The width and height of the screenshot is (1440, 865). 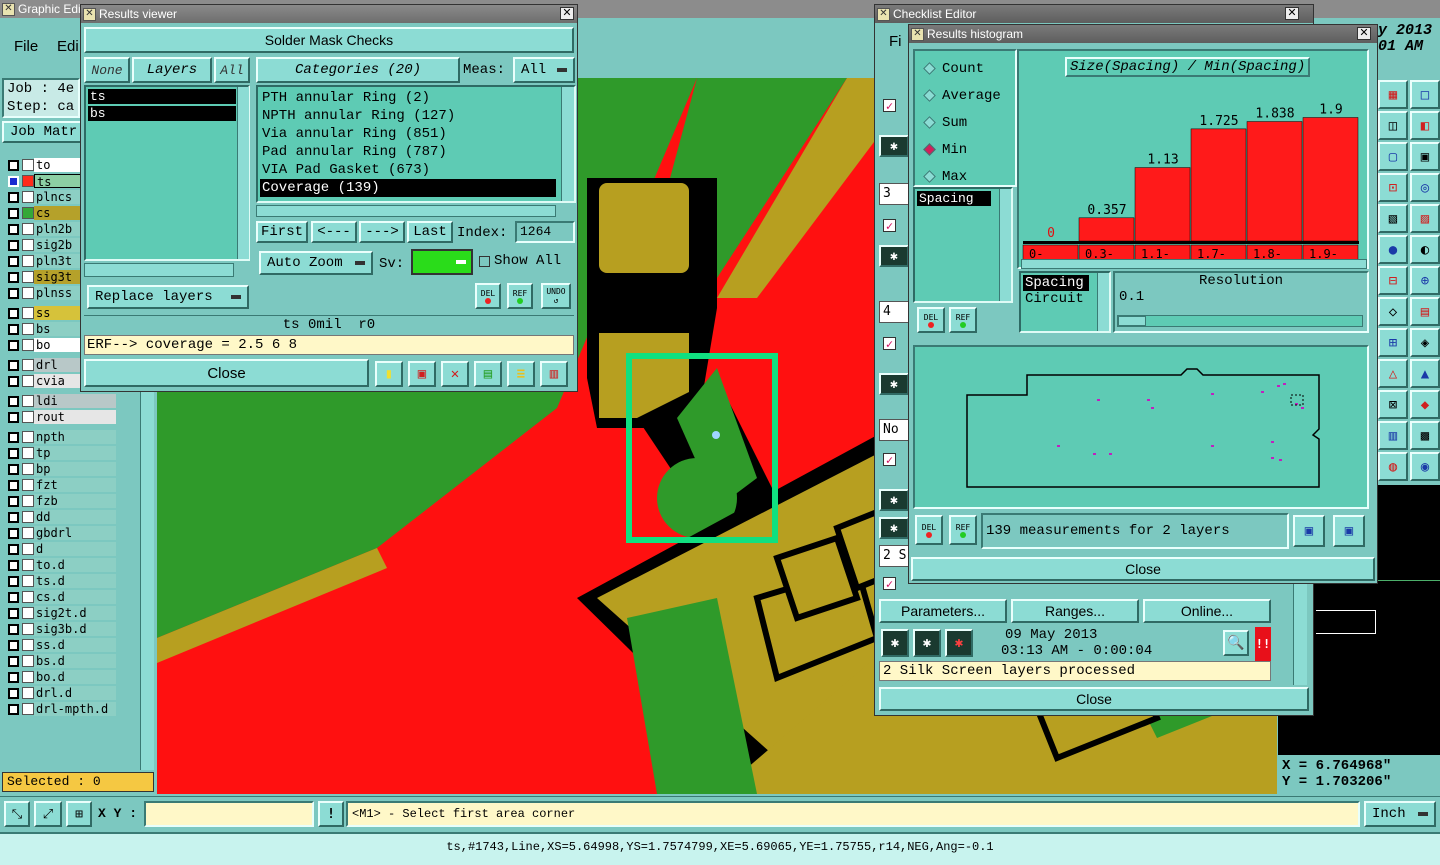 I want to click on layer-row: bs.d, so click(x=67, y=661).